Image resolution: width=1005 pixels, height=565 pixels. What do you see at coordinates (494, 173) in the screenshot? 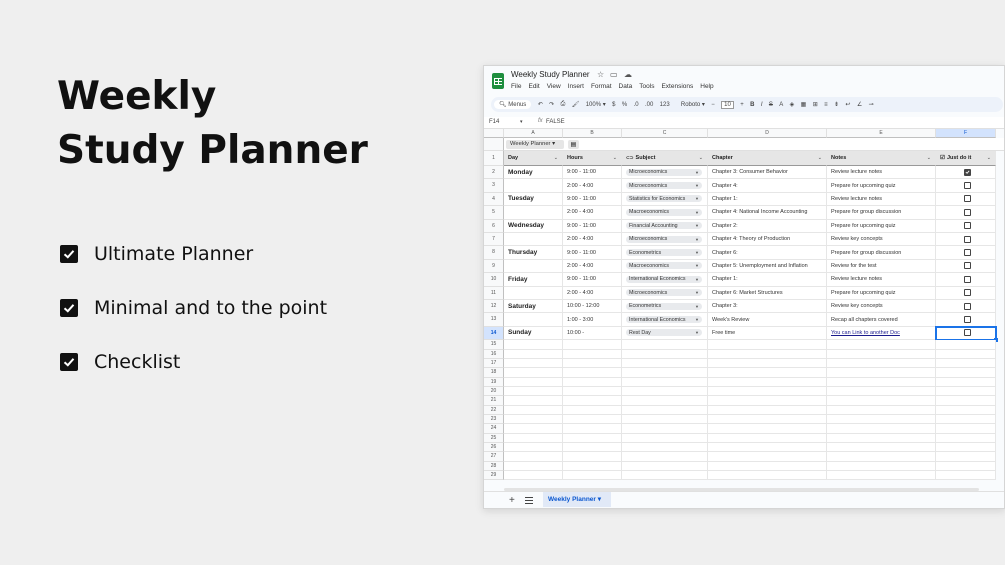
I see `row-number: 2` at bounding box center [494, 173].